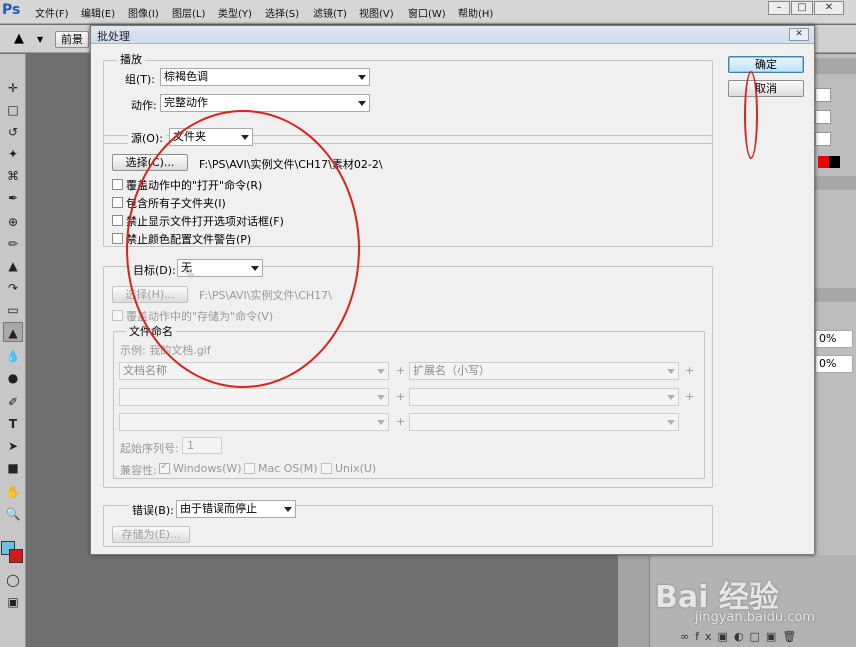  What do you see at coordinates (13, 514) in the screenshot?
I see `zoom-tool-icon: 🔍` at bounding box center [13, 514].